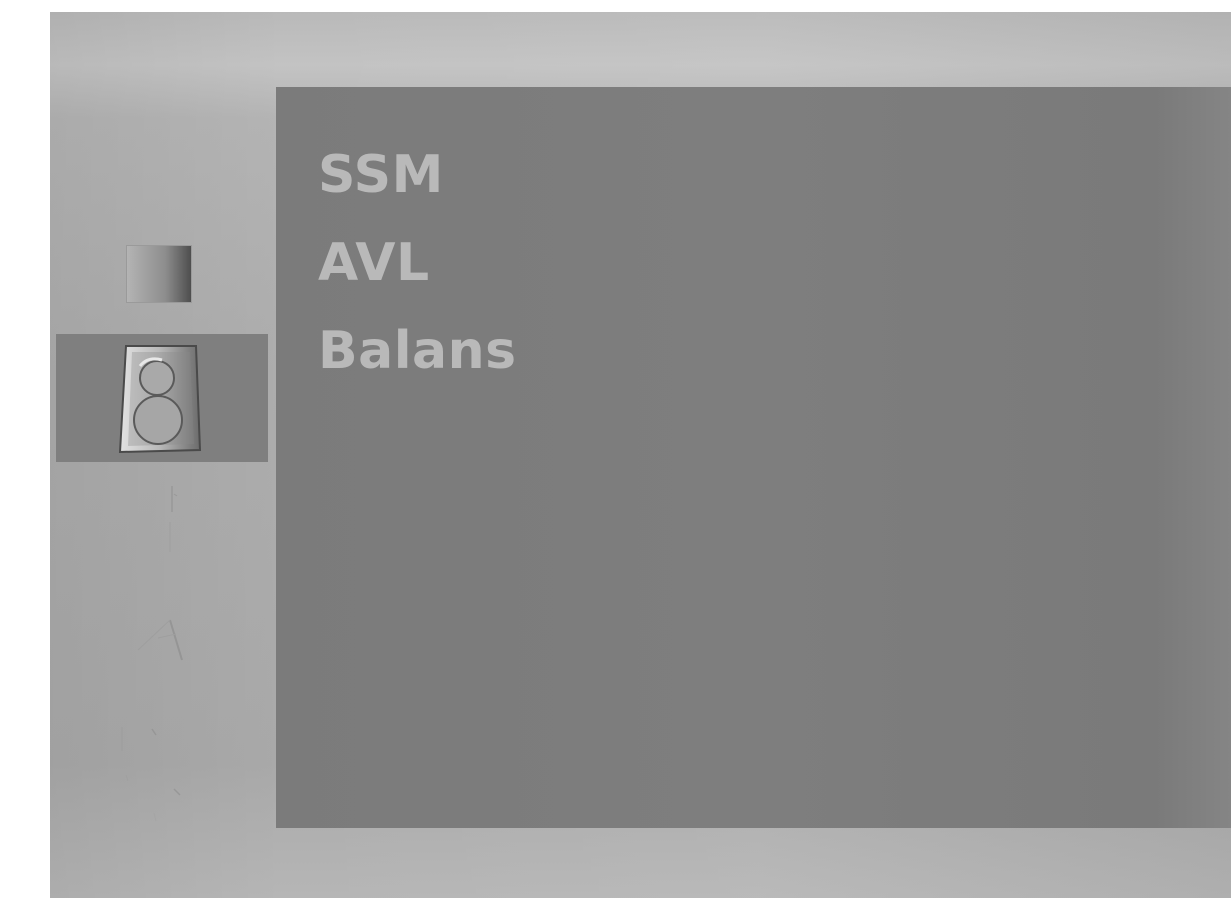 This screenshot has height=898, width=1231. Describe the element at coordinates (155, 772) in the screenshot. I see `screen-icon` at that location.